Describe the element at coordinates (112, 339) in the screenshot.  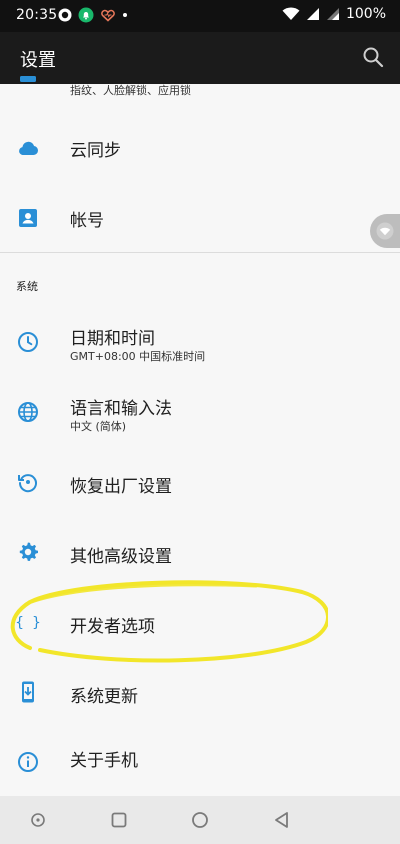
I see `date-time-label: 日期和时间` at that location.